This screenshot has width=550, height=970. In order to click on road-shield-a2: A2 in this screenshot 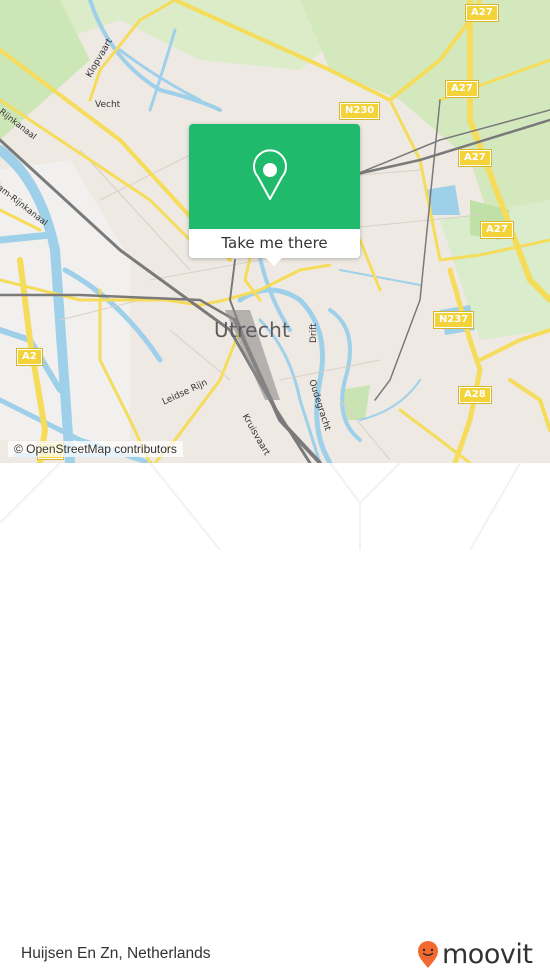, I will do `click(29, 357)`.